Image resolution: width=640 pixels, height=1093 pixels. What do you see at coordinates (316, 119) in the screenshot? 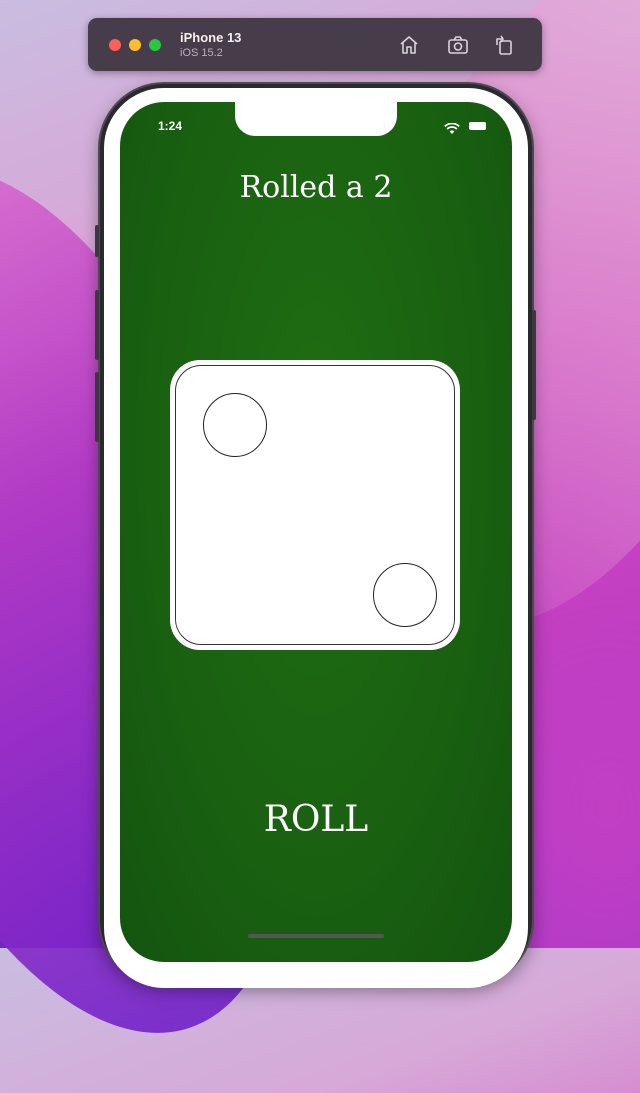
I see `notch` at bounding box center [316, 119].